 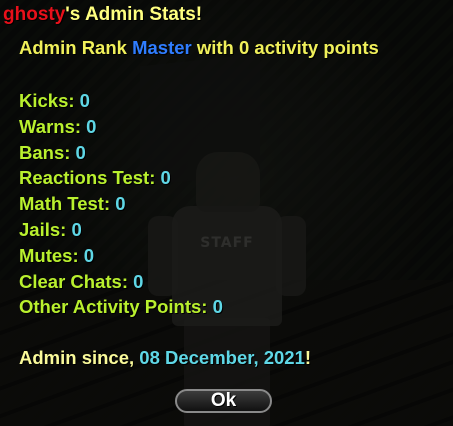 I want to click on since-date: 08 December, 2021, so click(x=222, y=357).